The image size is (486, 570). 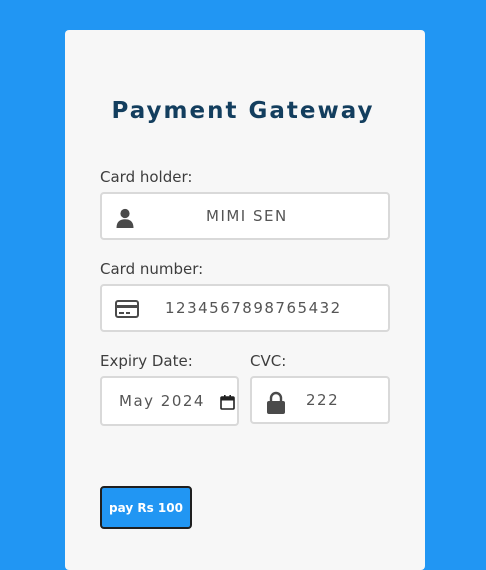 I want to click on credit-card-icon, so click(x=127, y=311).